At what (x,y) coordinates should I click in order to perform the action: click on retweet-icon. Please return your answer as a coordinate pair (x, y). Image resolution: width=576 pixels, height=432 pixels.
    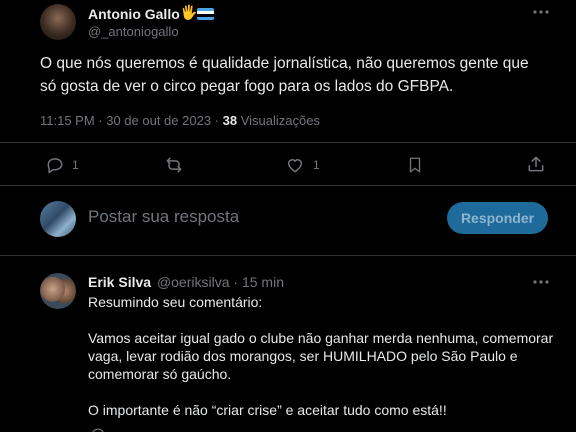
    Looking at the image, I should click on (174, 165).